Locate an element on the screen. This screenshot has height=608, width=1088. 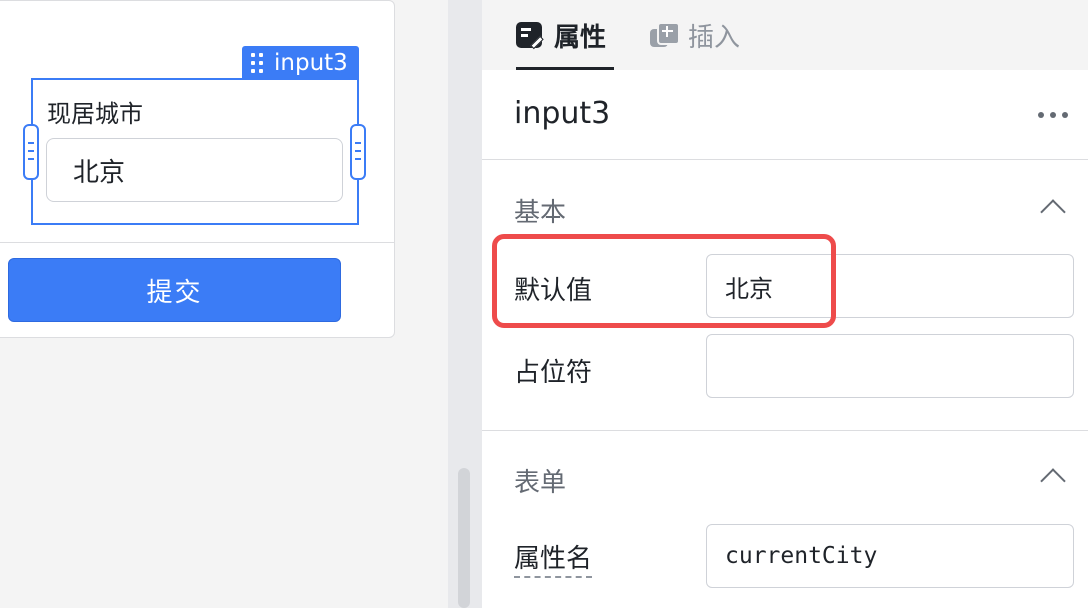
drag-handle-icon is located at coordinates (258, 63).